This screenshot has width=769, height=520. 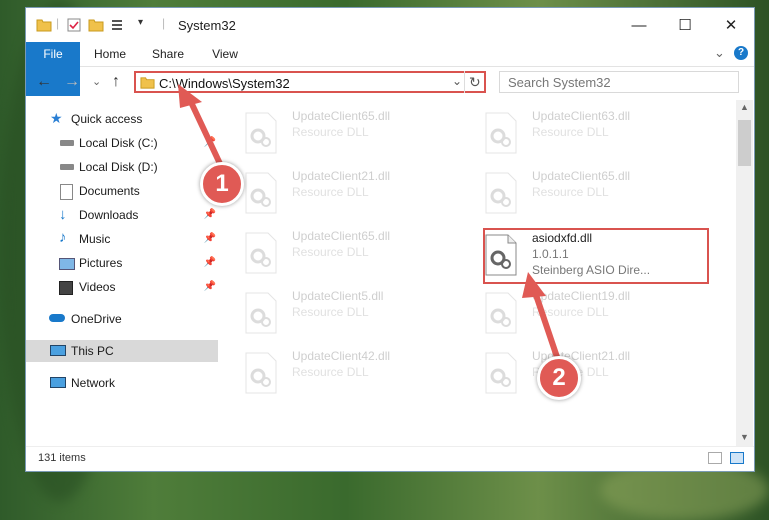 What do you see at coordinates (225, 54) in the screenshot?
I see `tab-view: View` at bounding box center [225, 54].